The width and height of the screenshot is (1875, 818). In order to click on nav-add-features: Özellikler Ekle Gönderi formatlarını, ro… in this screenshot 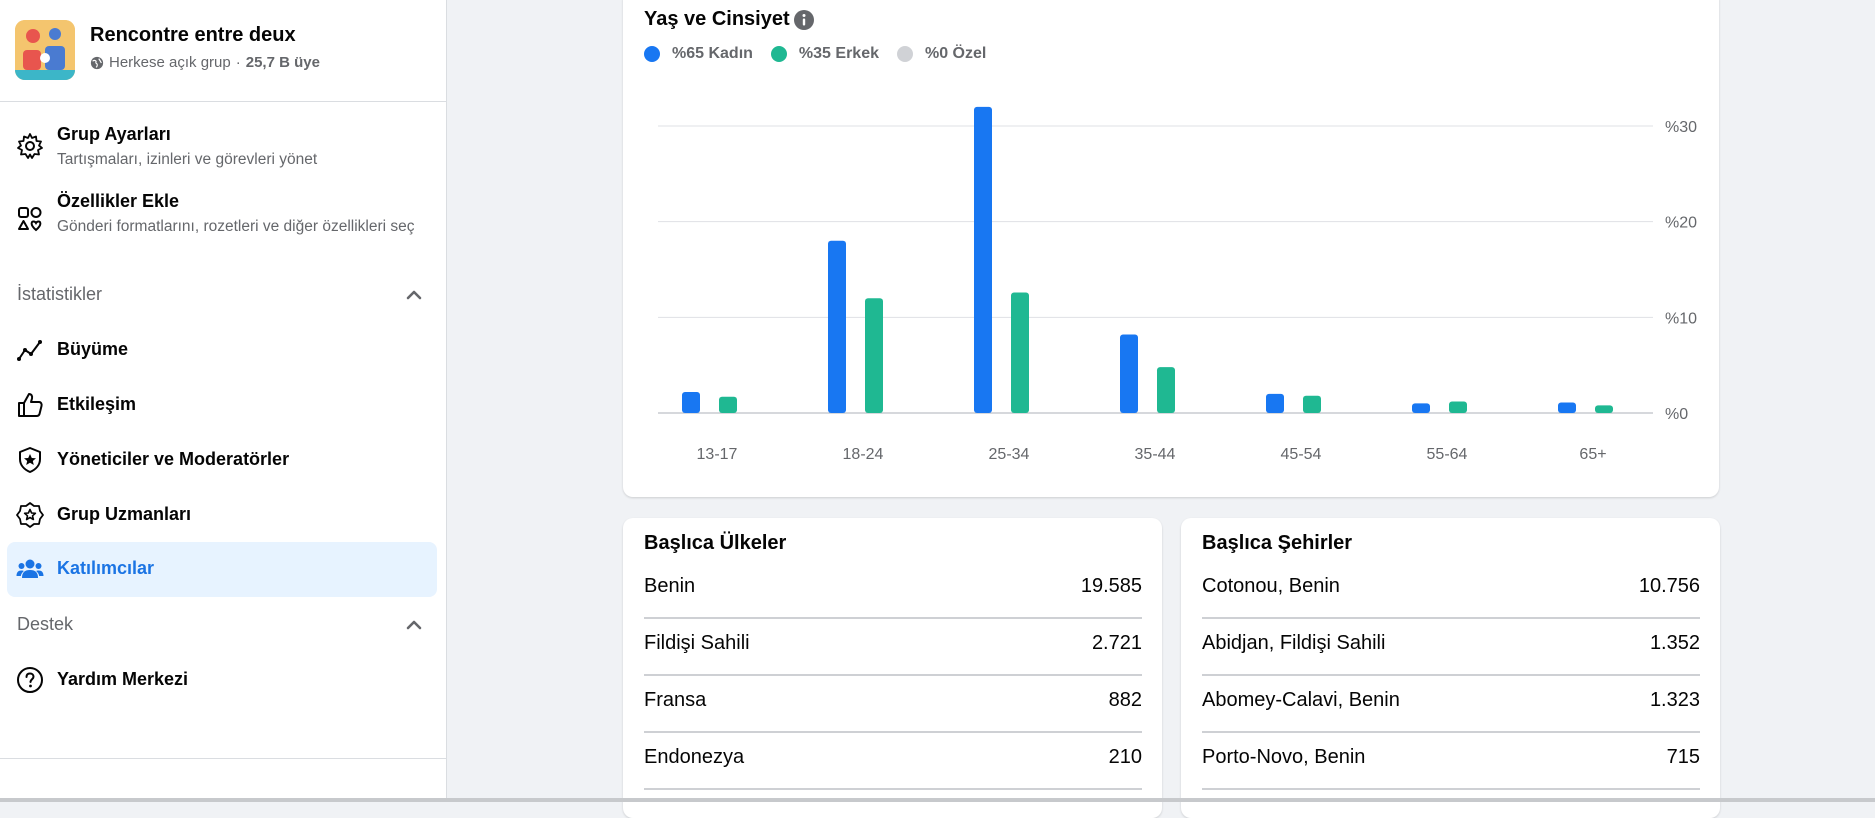, I will do `click(222, 223)`.